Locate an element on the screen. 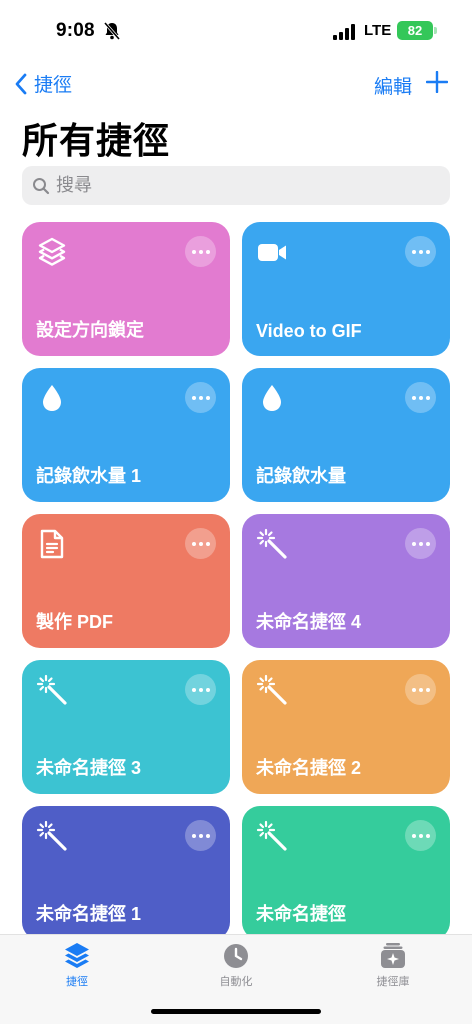  battery-level: 82 is located at coordinates (415, 30).